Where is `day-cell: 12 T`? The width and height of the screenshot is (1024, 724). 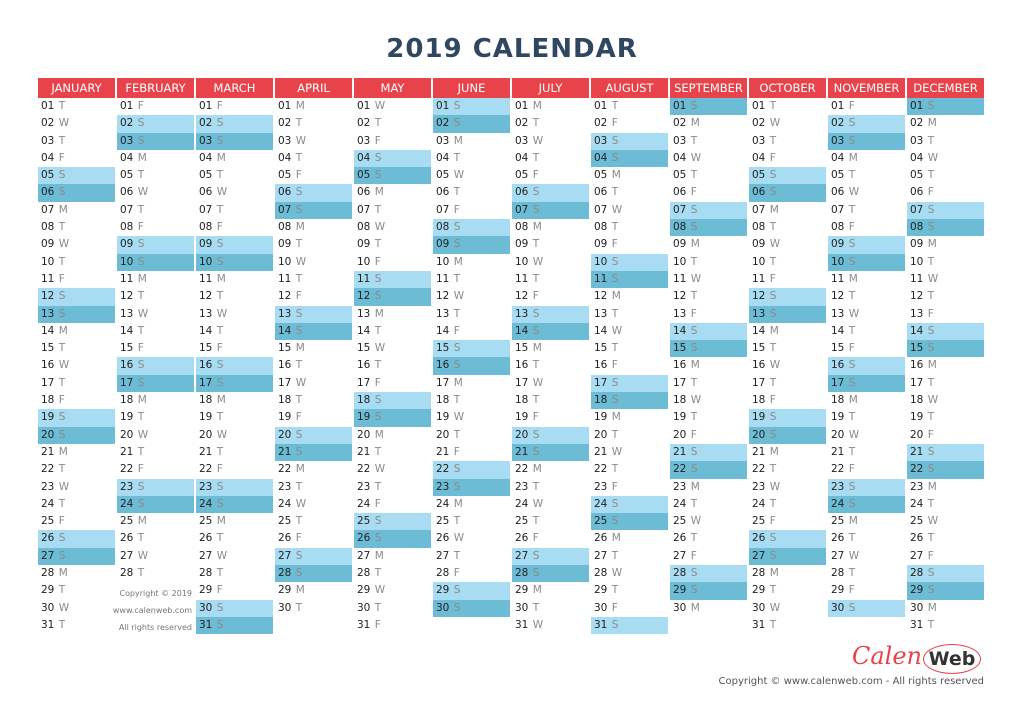 day-cell: 12 T is located at coordinates (945, 296).